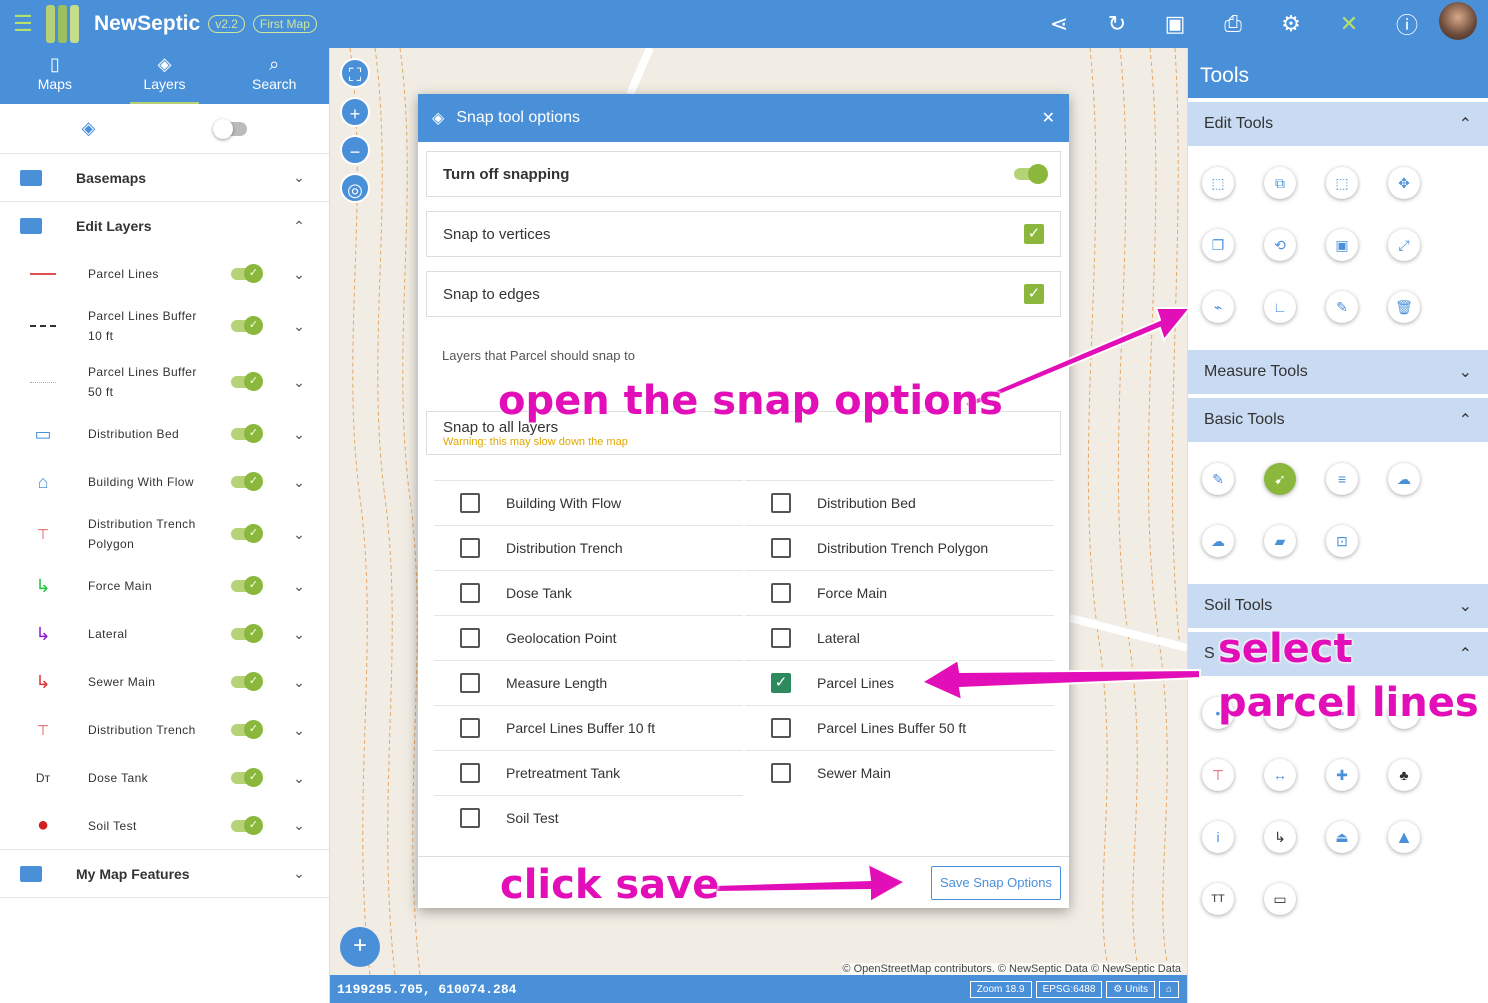 The image size is (1488, 1003). What do you see at coordinates (588, 772) in the screenshot?
I see `snap-layer-option: Pretreatment Tank` at bounding box center [588, 772].